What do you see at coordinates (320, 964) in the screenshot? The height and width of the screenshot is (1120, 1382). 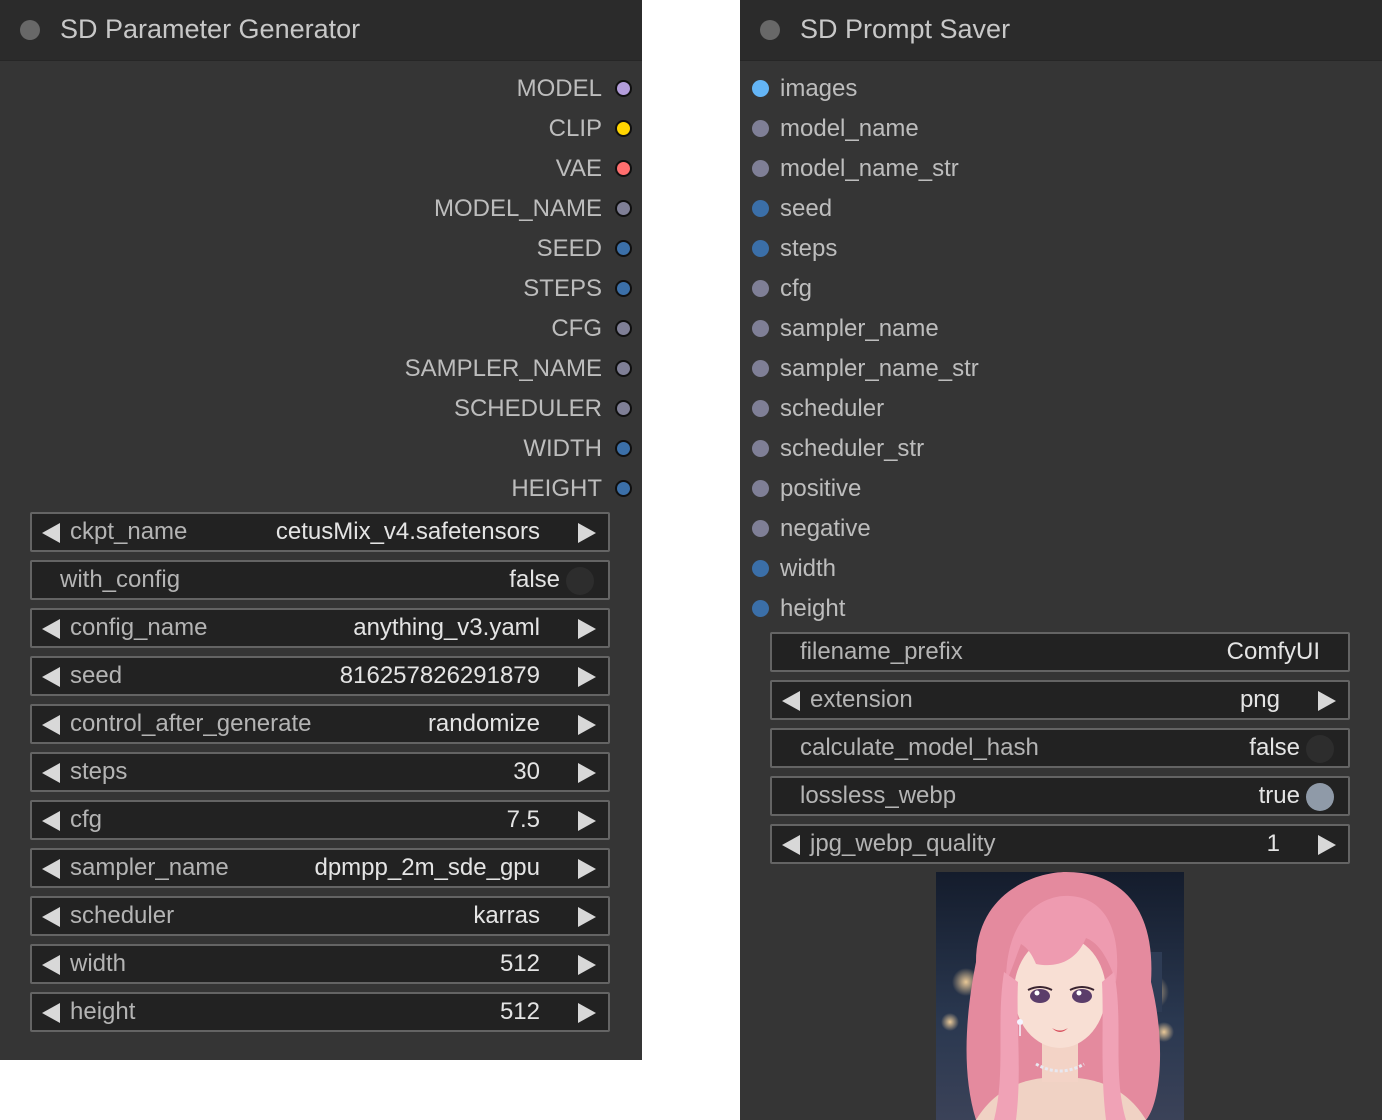 I see `width-widget: width 512` at bounding box center [320, 964].